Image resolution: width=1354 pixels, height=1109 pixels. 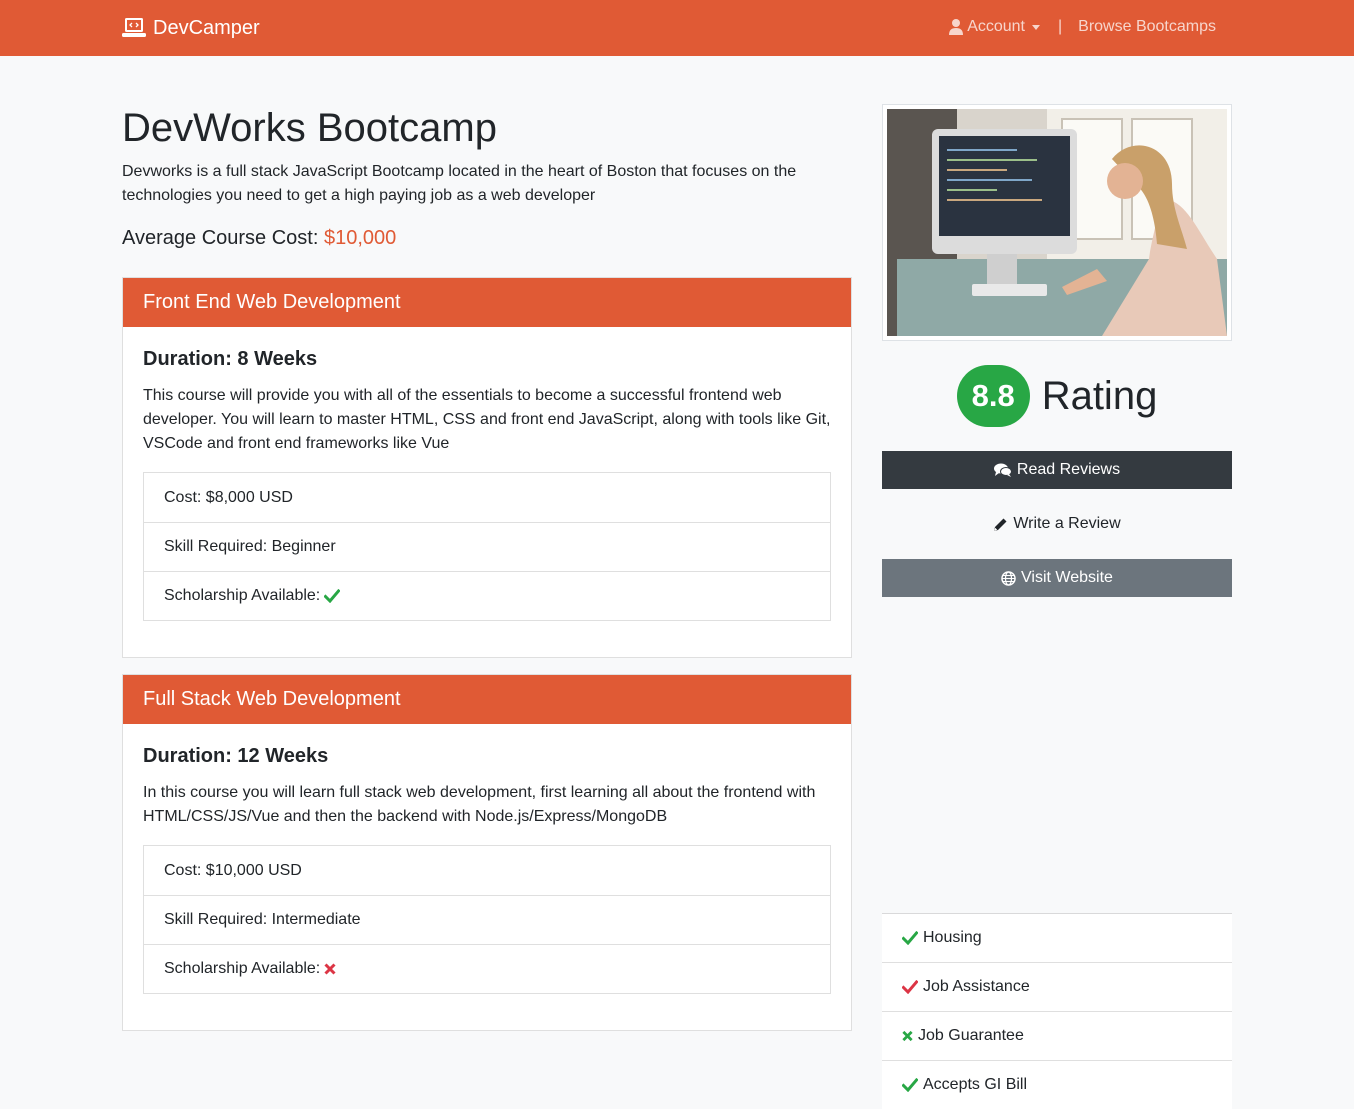 What do you see at coordinates (975, 1084) in the screenshot?
I see `feature-label: Accepts GI Bill` at bounding box center [975, 1084].